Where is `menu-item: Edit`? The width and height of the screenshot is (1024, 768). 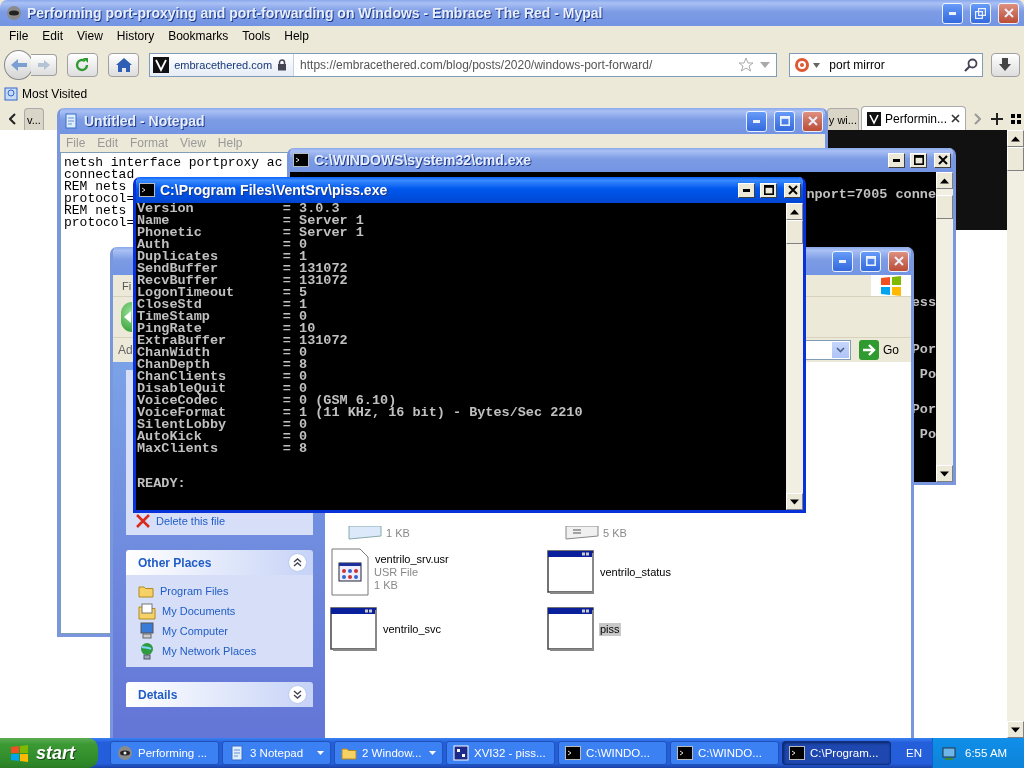
menu-item: Edit is located at coordinates (53, 36).